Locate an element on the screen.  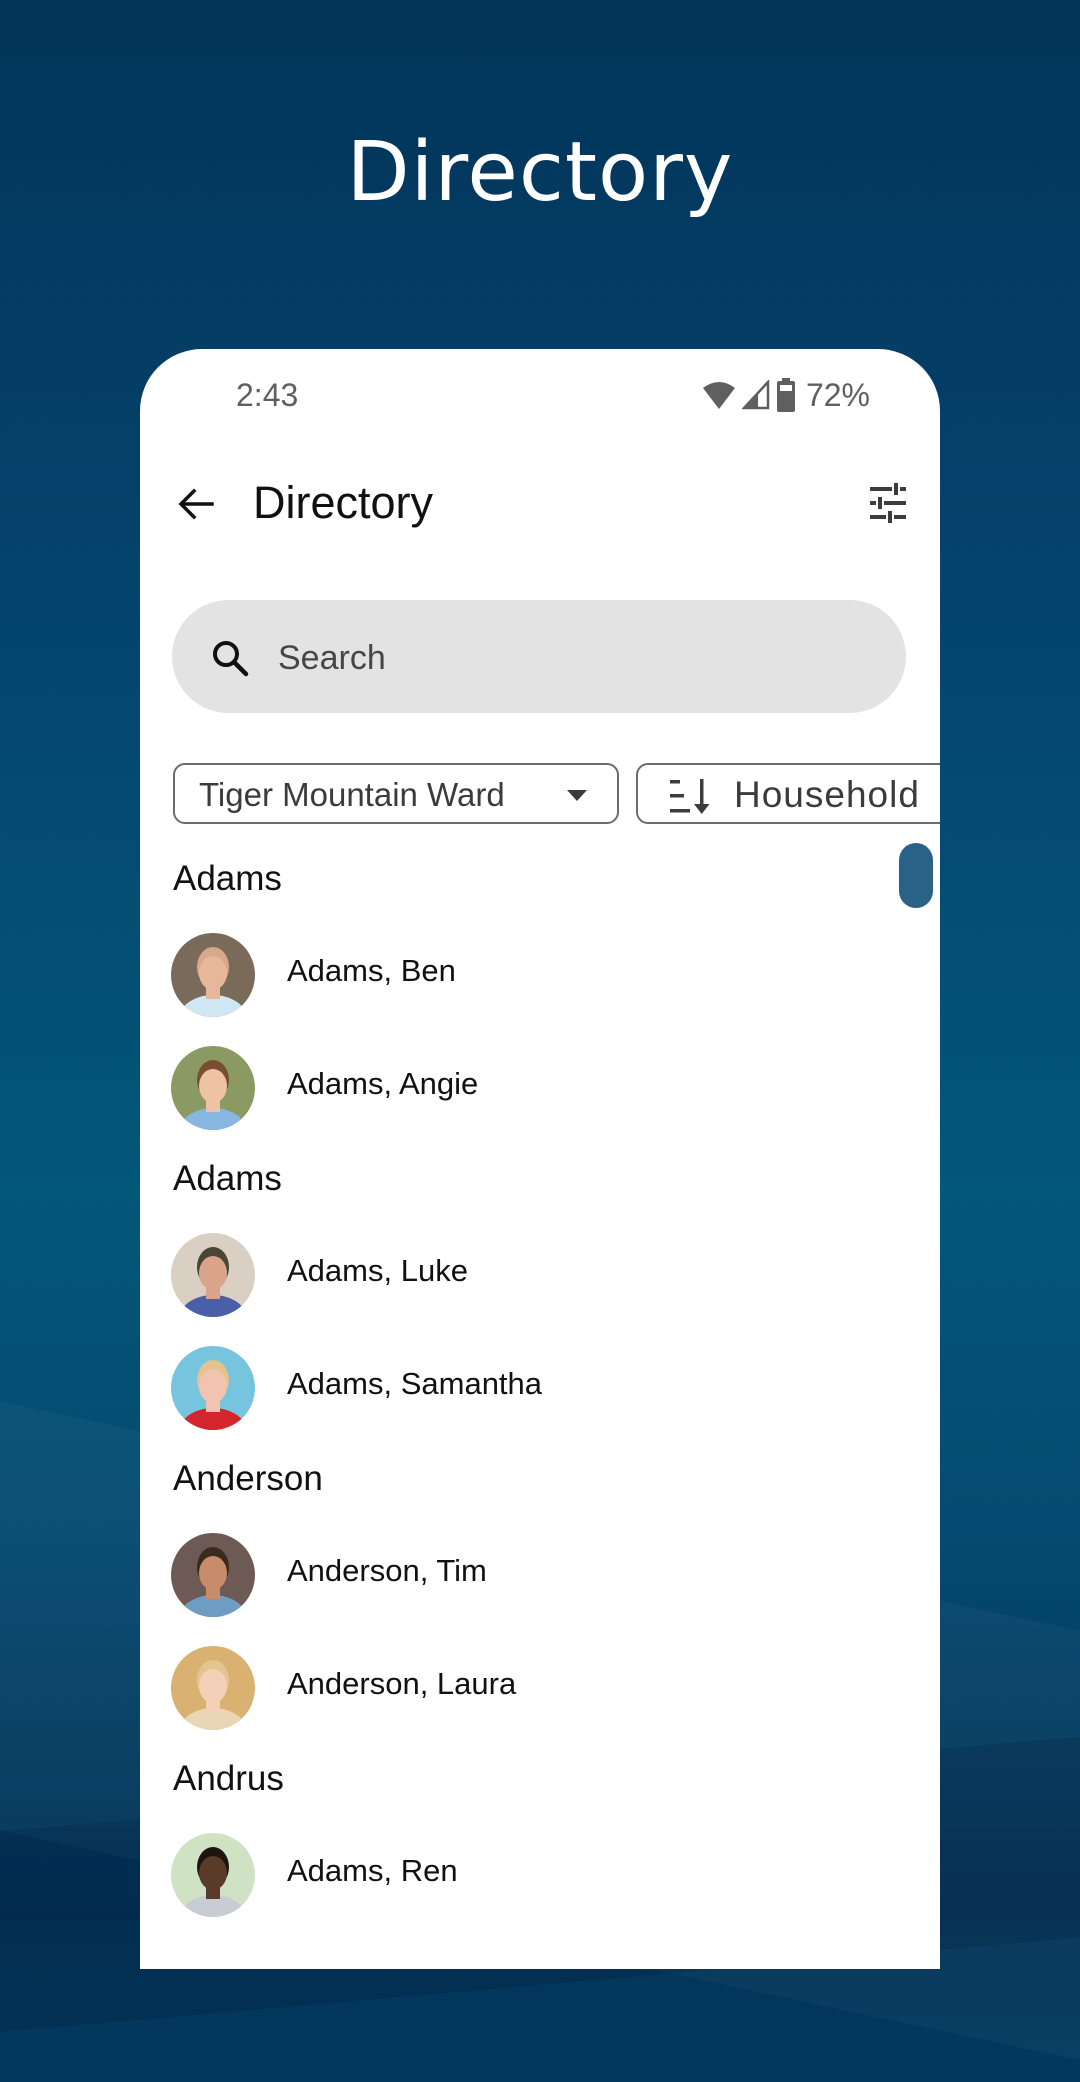
member-row: Anderson, Laura is located at coordinates (540, 1682).